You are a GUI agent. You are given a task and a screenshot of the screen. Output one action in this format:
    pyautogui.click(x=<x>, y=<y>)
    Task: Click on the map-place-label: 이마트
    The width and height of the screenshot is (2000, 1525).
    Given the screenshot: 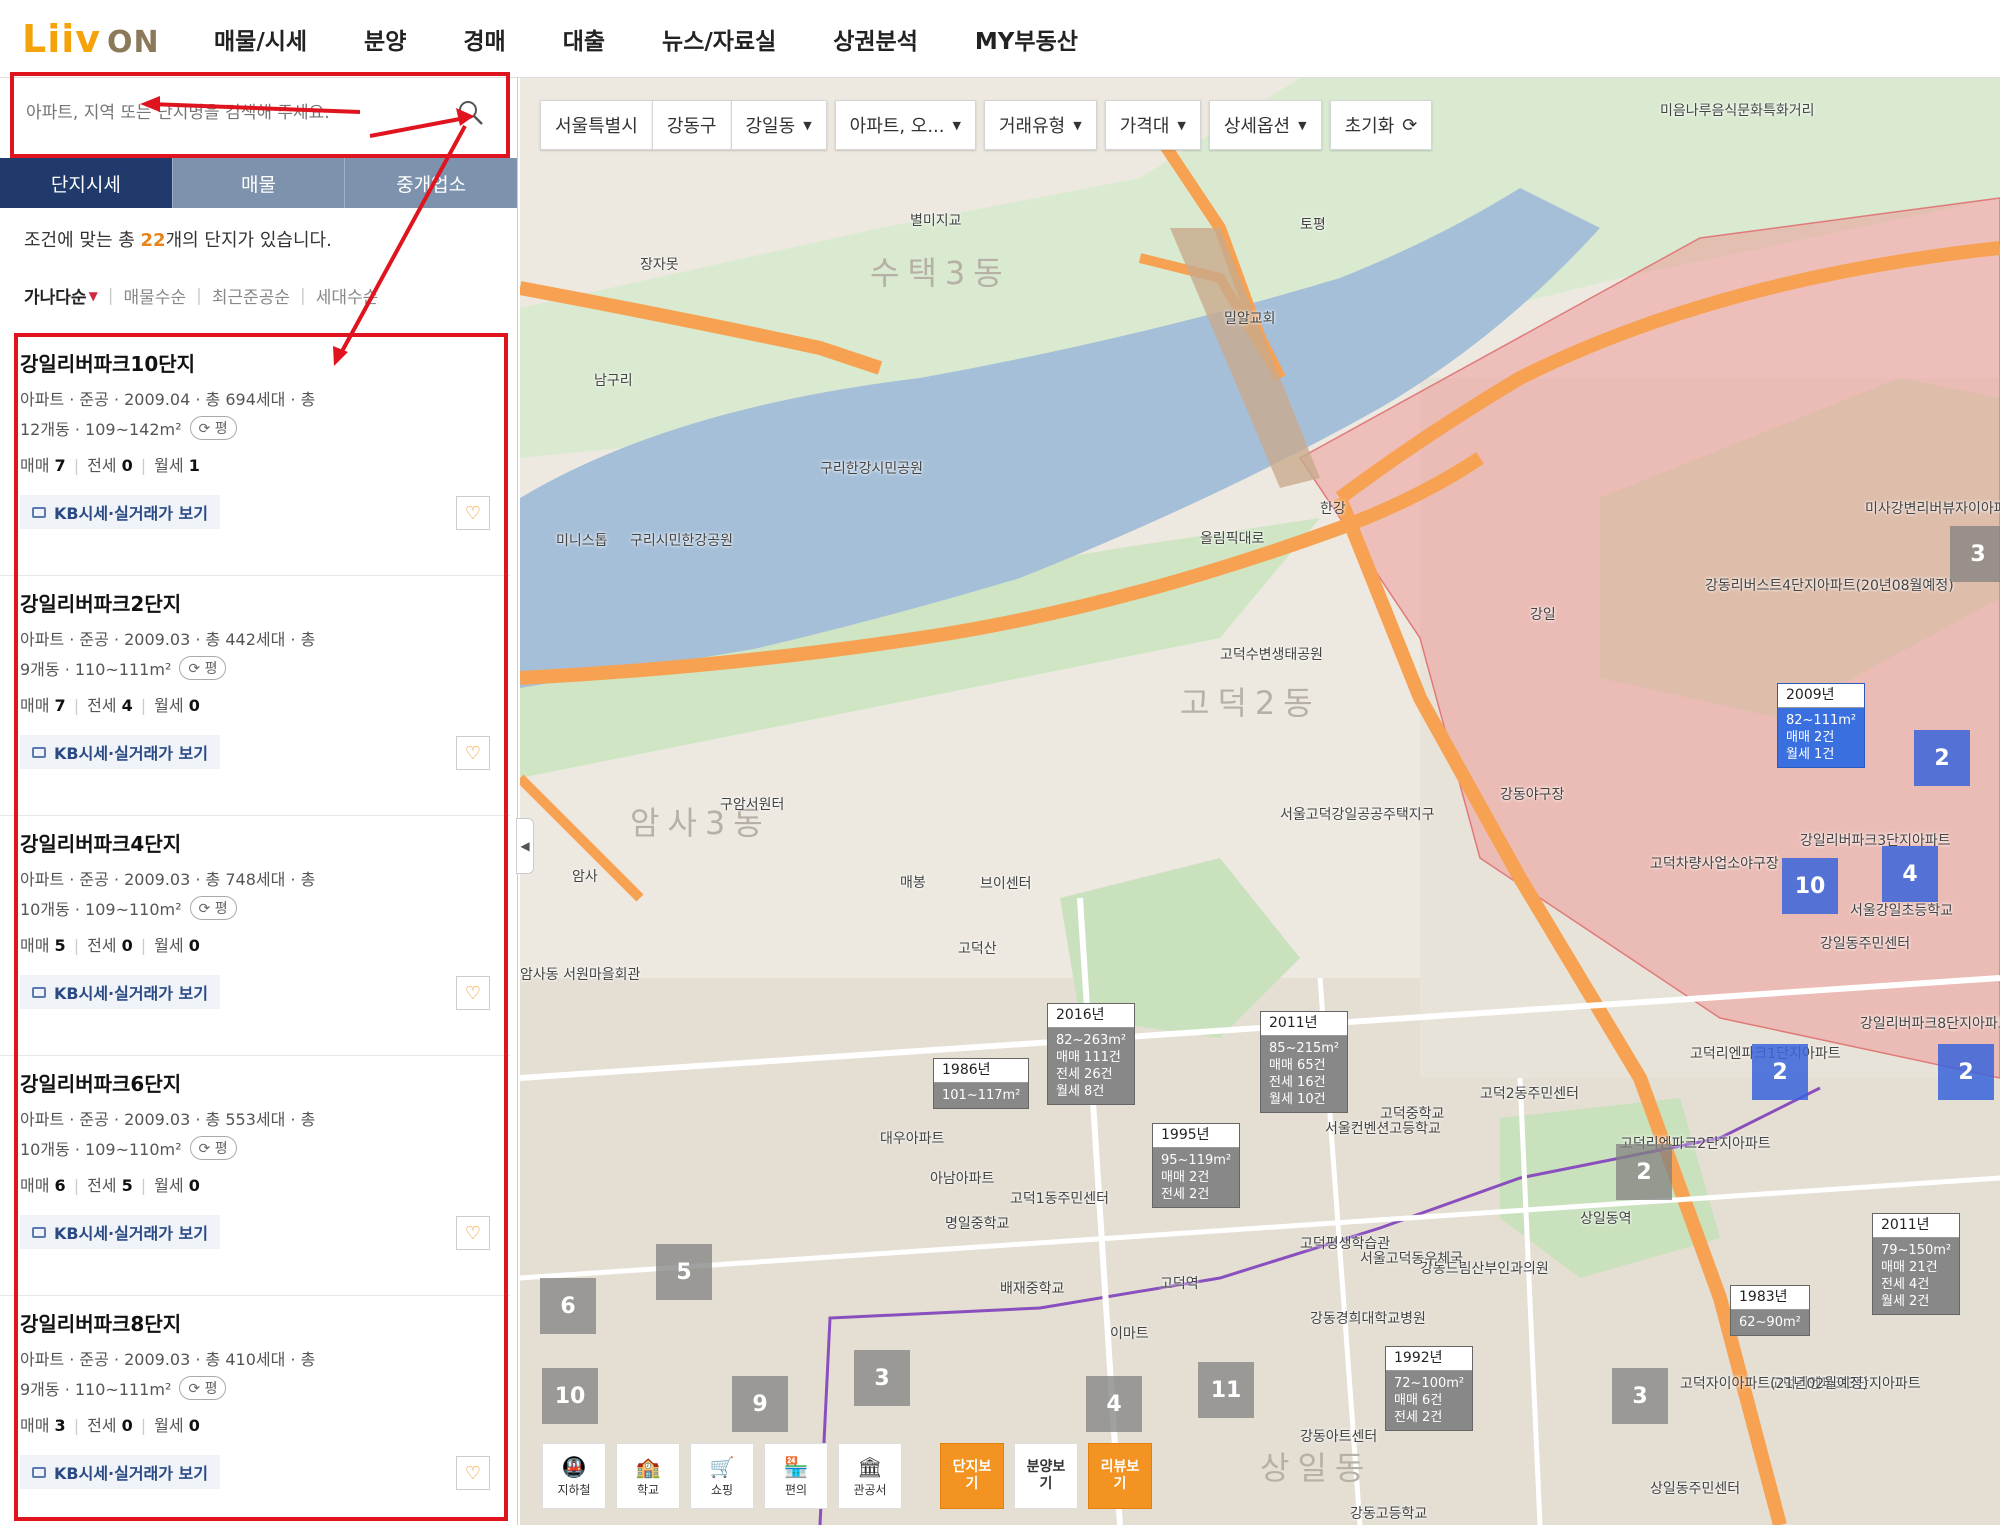 What is the action you would take?
    pyautogui.click(x=1129, y=1333)
    